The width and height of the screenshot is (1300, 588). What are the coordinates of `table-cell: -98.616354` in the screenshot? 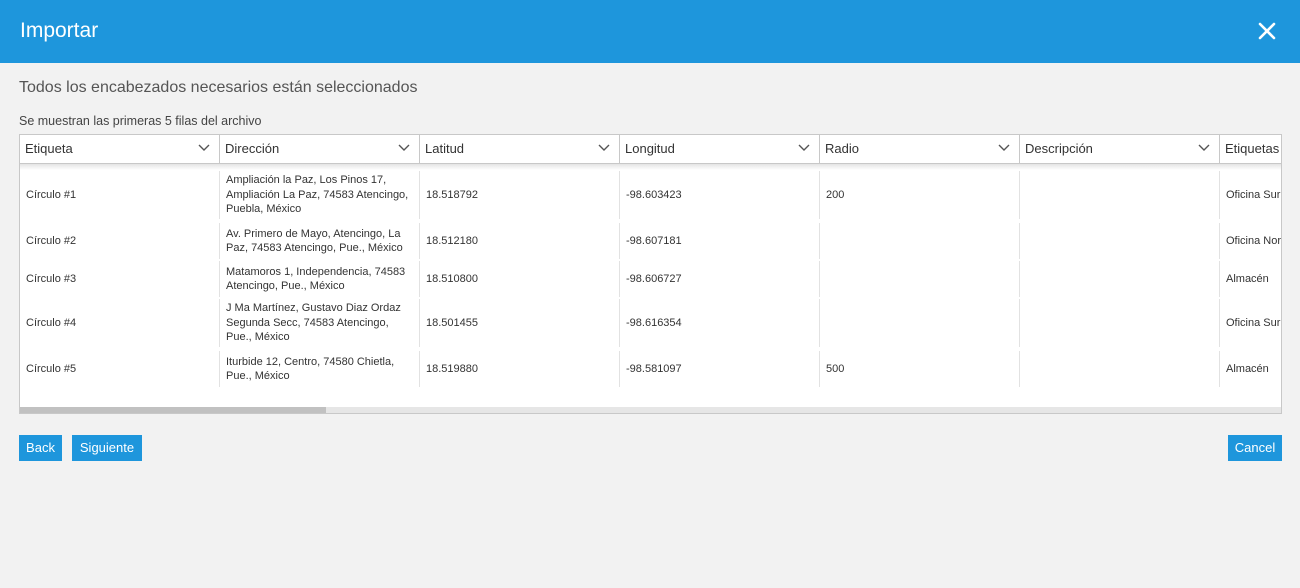 It's located at (720, 323).